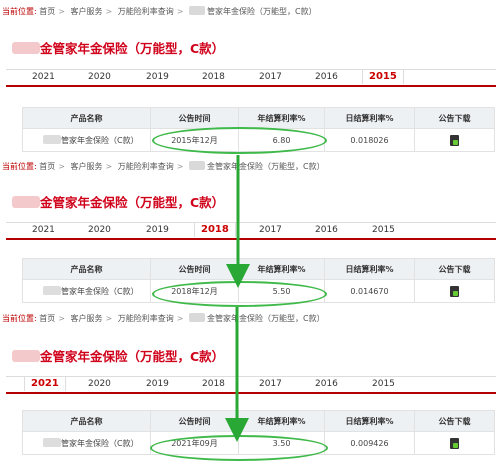 Image resolution: width=500 pixels, height=463 pixels. What do you see at coordinates (369, 443) in the screenshot?
I see `cell-daily-rate: 0.009426` at bounding box center [369, 443].